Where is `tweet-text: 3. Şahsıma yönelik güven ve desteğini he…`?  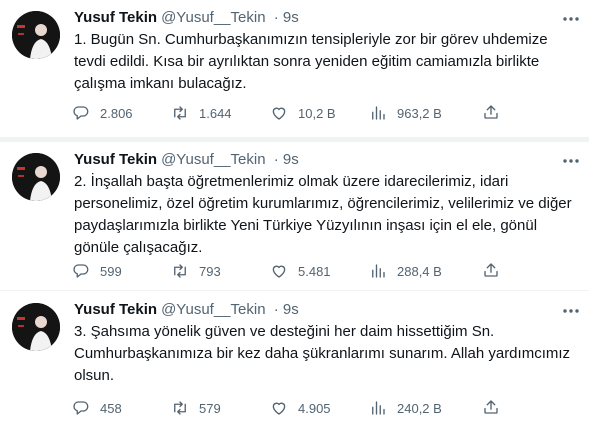 tweet-text: 3. Şahsıma yönelik güven ve desteğini he… is located at coordinates (322, 353).